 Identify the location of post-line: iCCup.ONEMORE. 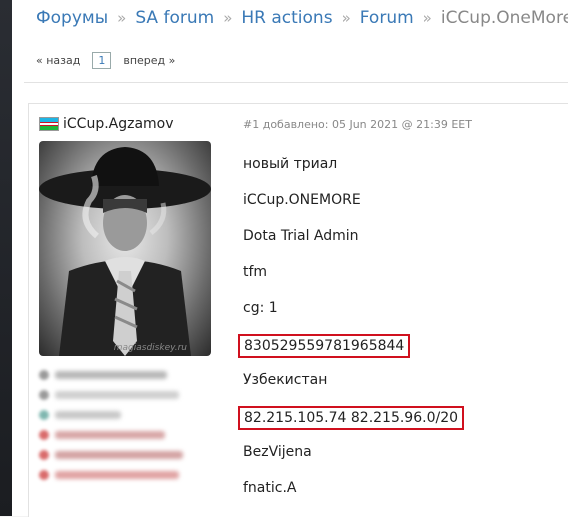
(302, 200).